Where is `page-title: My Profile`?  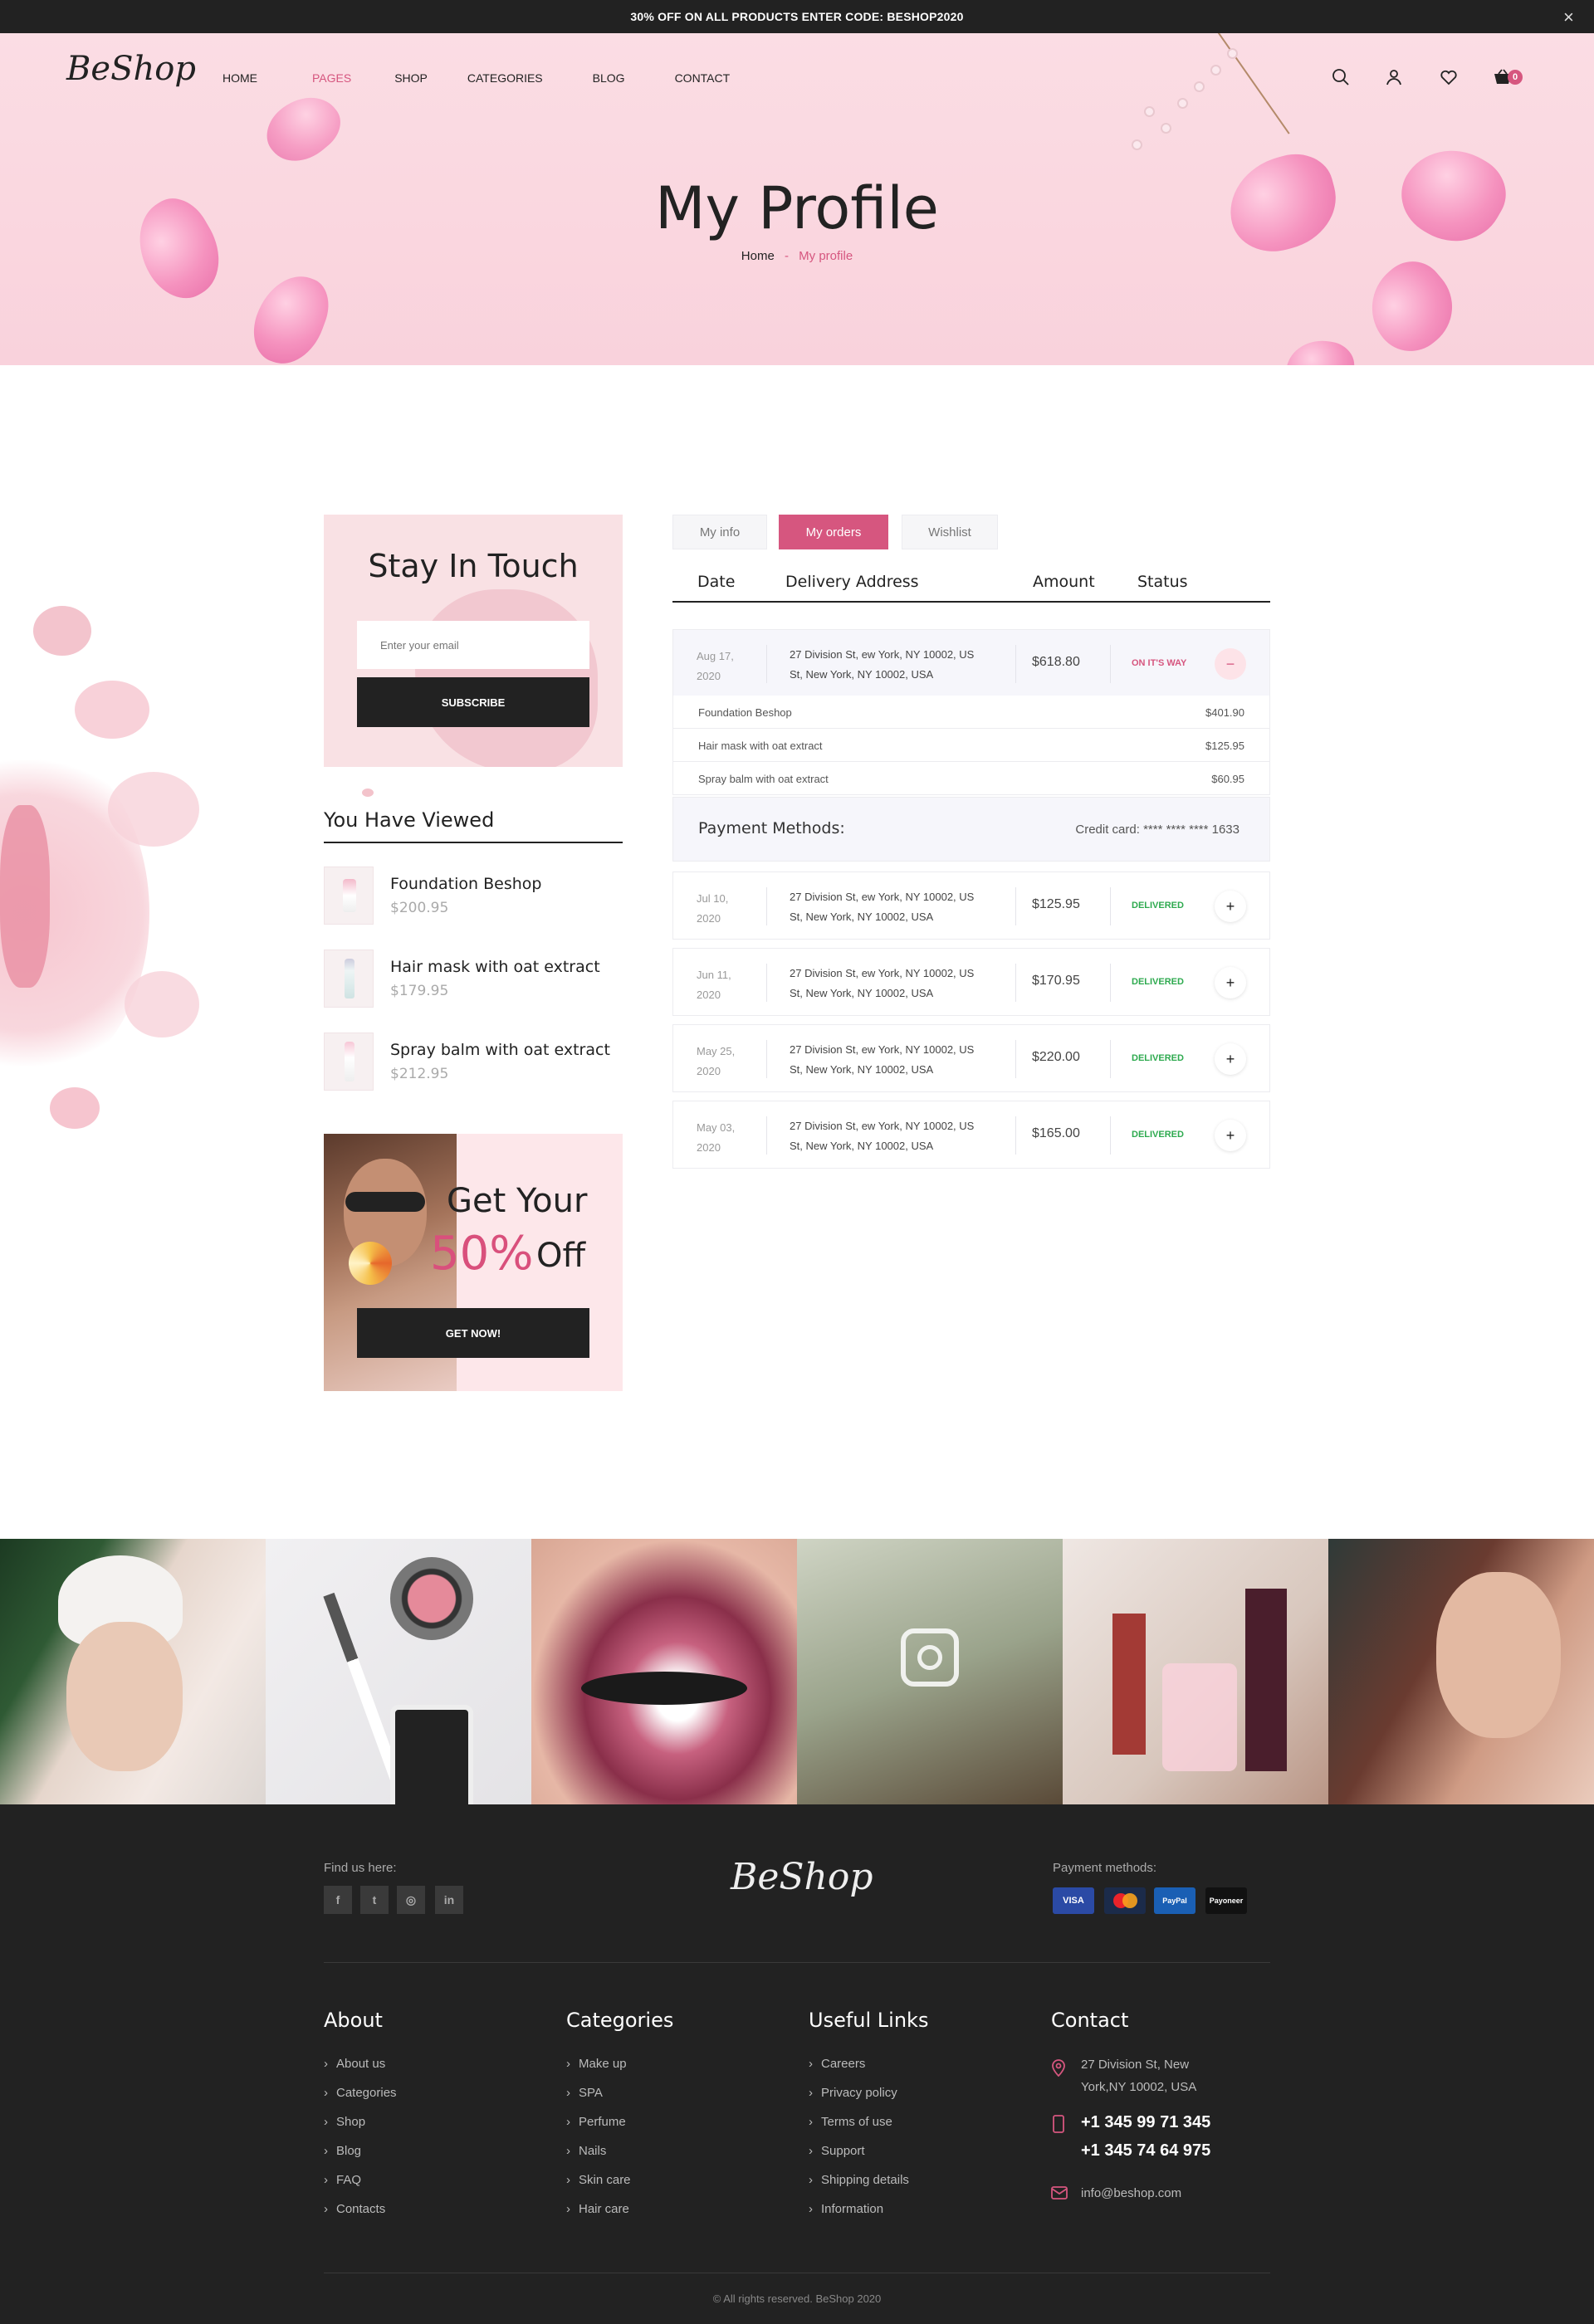 page-title: My Profile is located at coordinates (797, 208).